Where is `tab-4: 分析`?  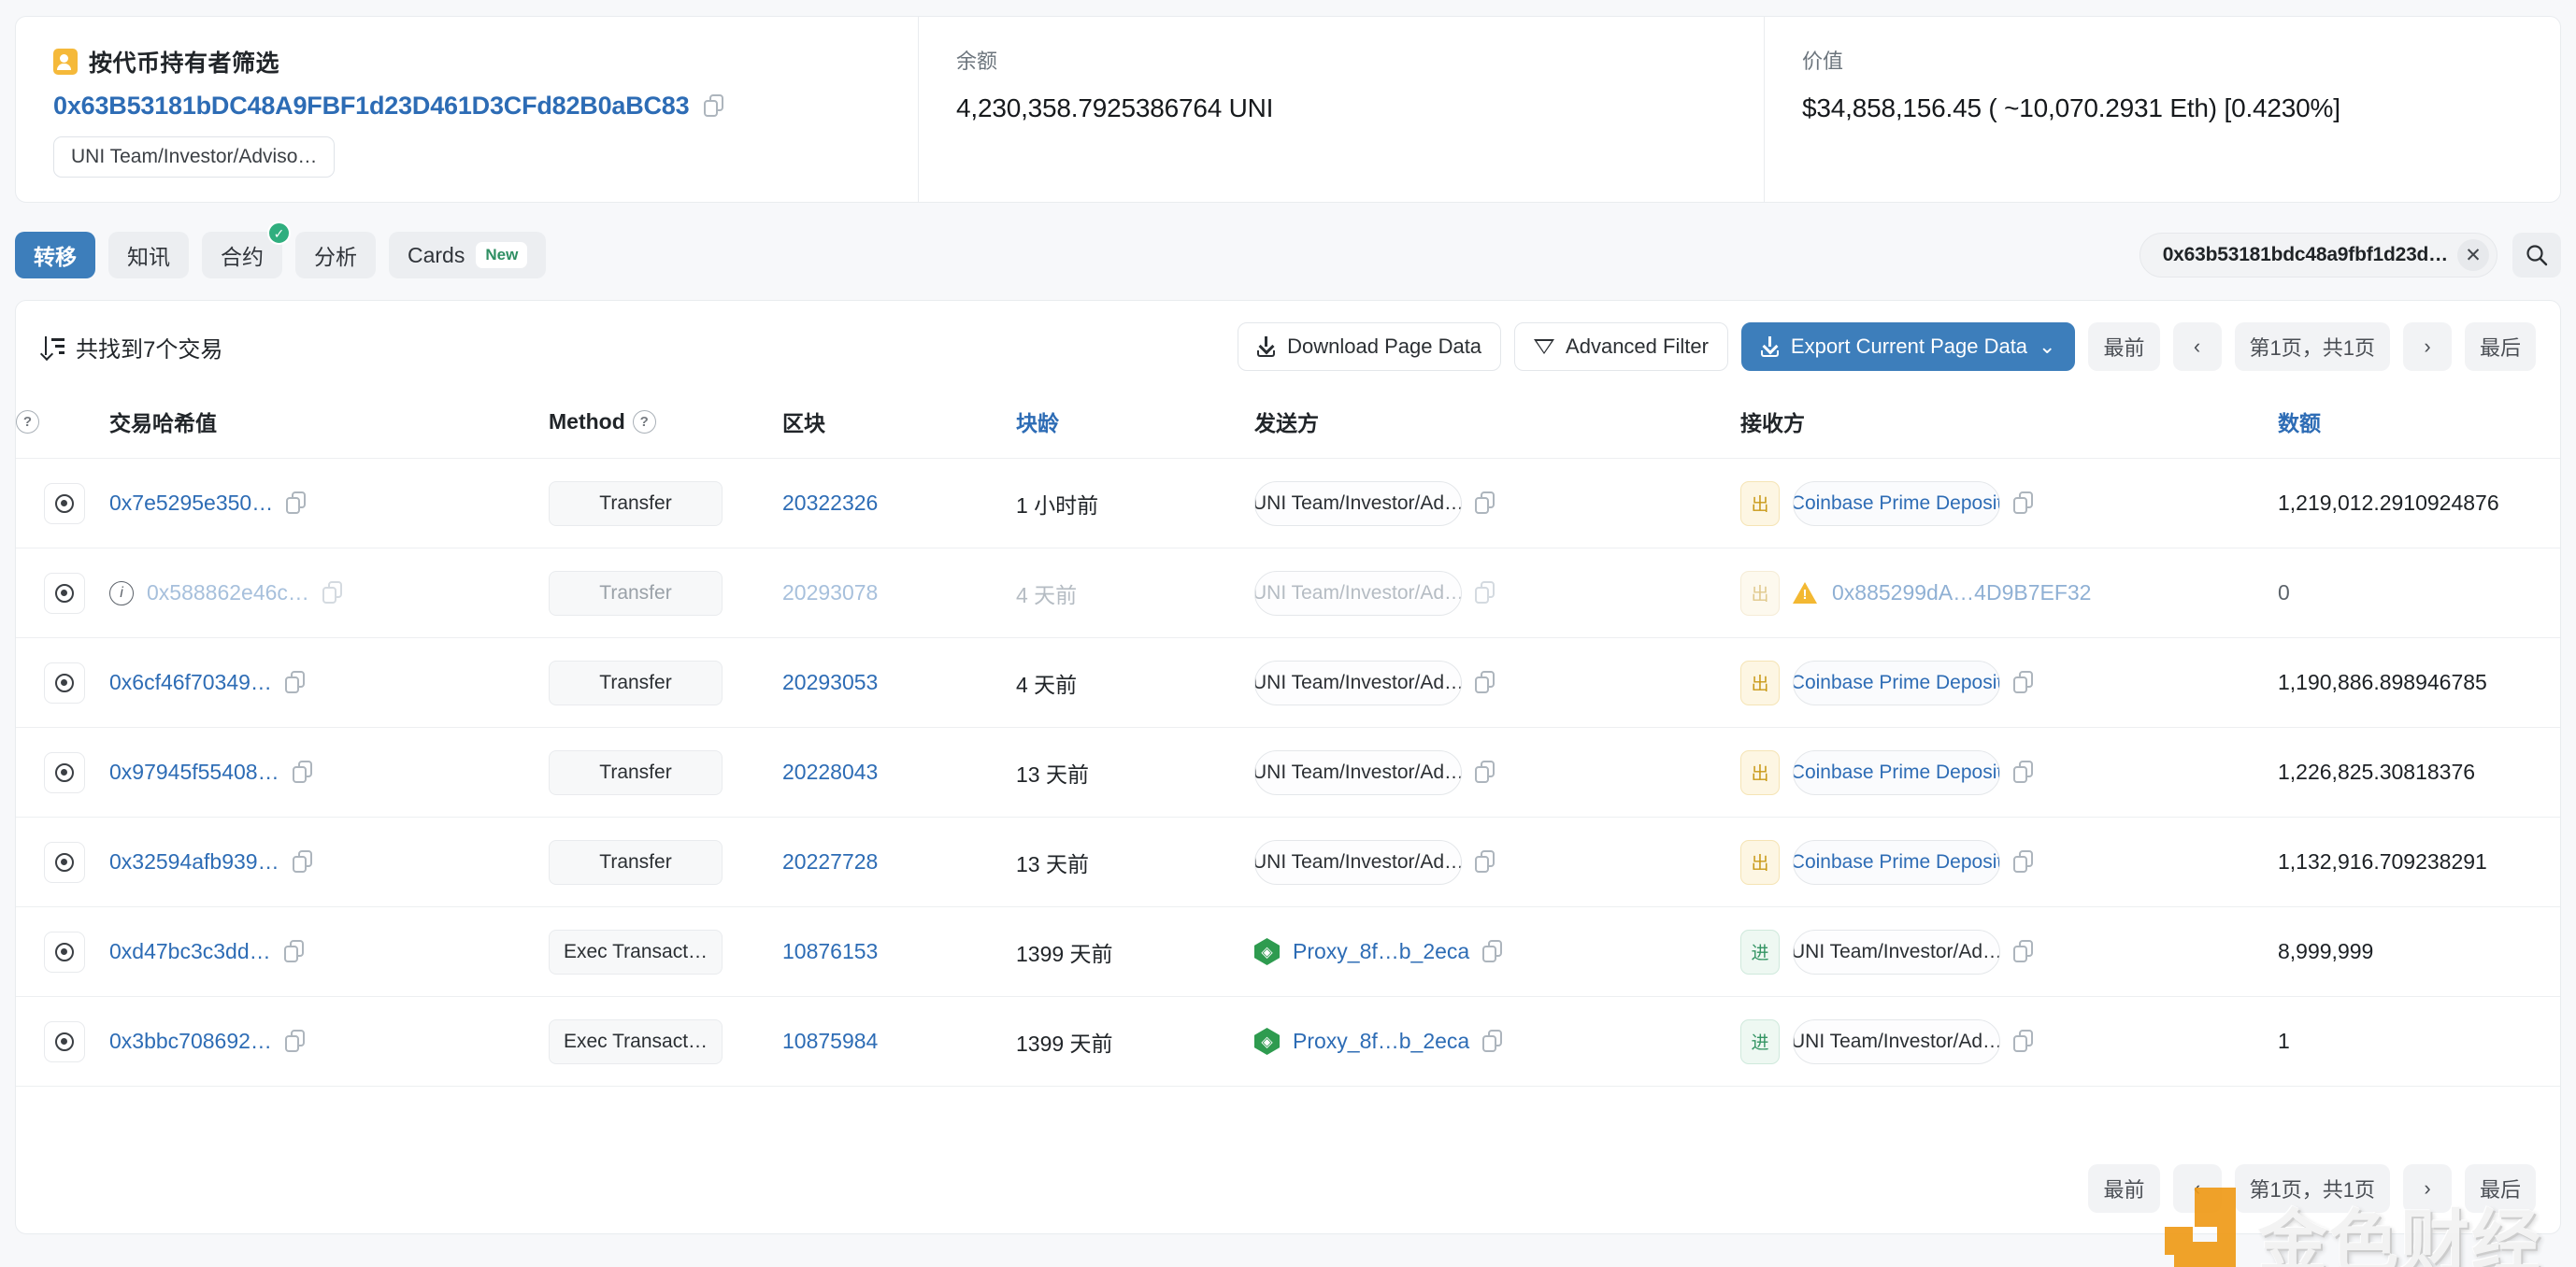 tab-4: 分析 is located at coordinates (335, 255).